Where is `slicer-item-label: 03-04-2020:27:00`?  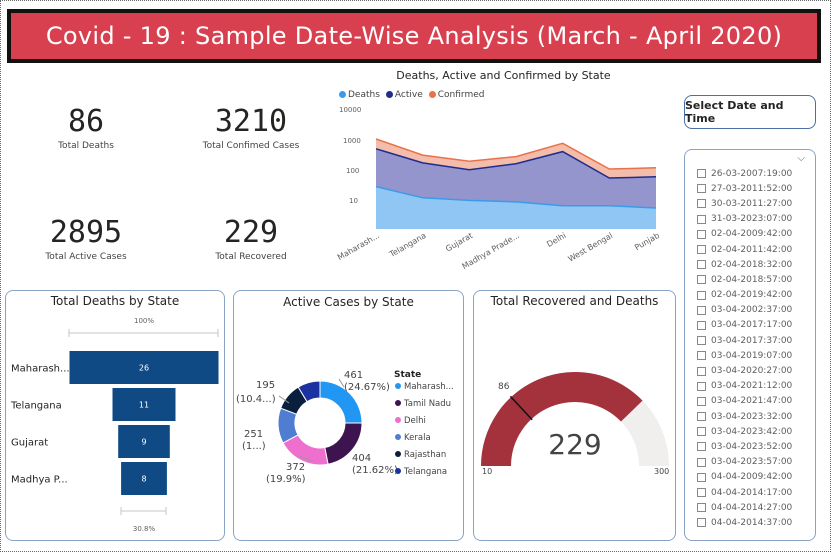 slicer-item-label: 03-04-2020:27:00 is located at coordinates (752, 371).